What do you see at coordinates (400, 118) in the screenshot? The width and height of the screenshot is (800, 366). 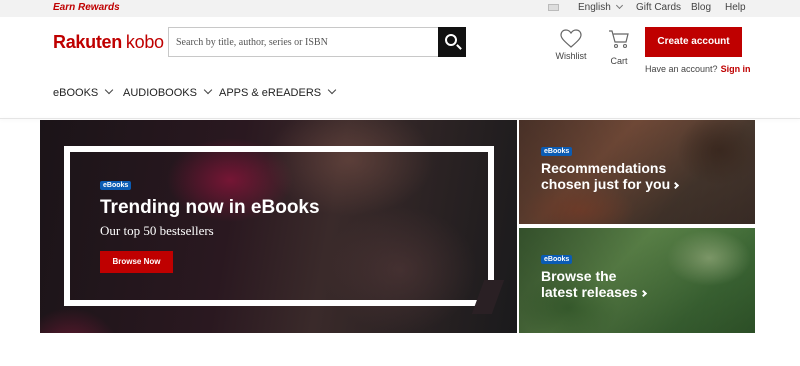 I see `header-divider` at bounding box center [400, 118].